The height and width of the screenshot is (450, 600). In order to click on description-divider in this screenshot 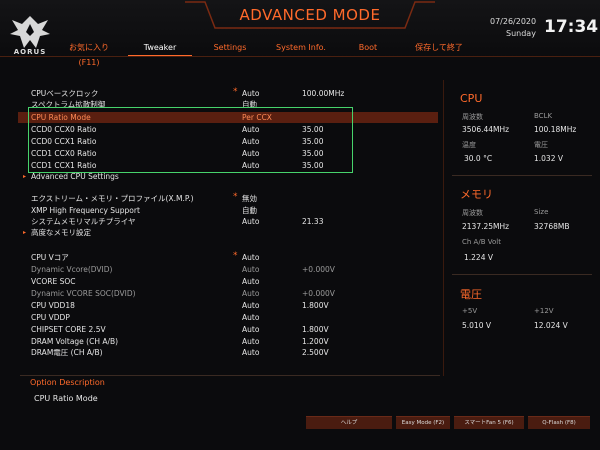, I will do `click(230, 375)`.